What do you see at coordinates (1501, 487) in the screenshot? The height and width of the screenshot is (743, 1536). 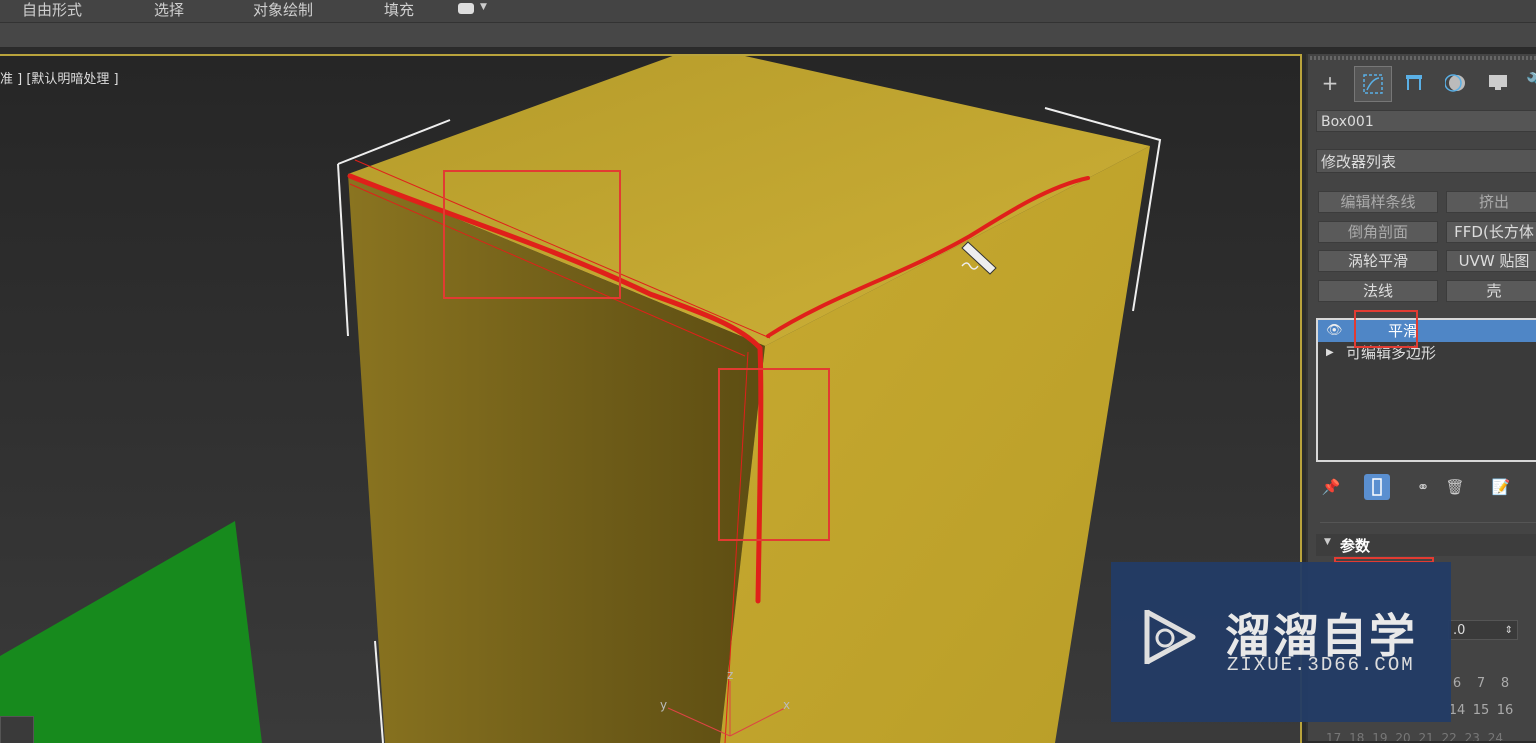 I see `configure-sets-icon: 📝` at bounding box center [1501, 487].